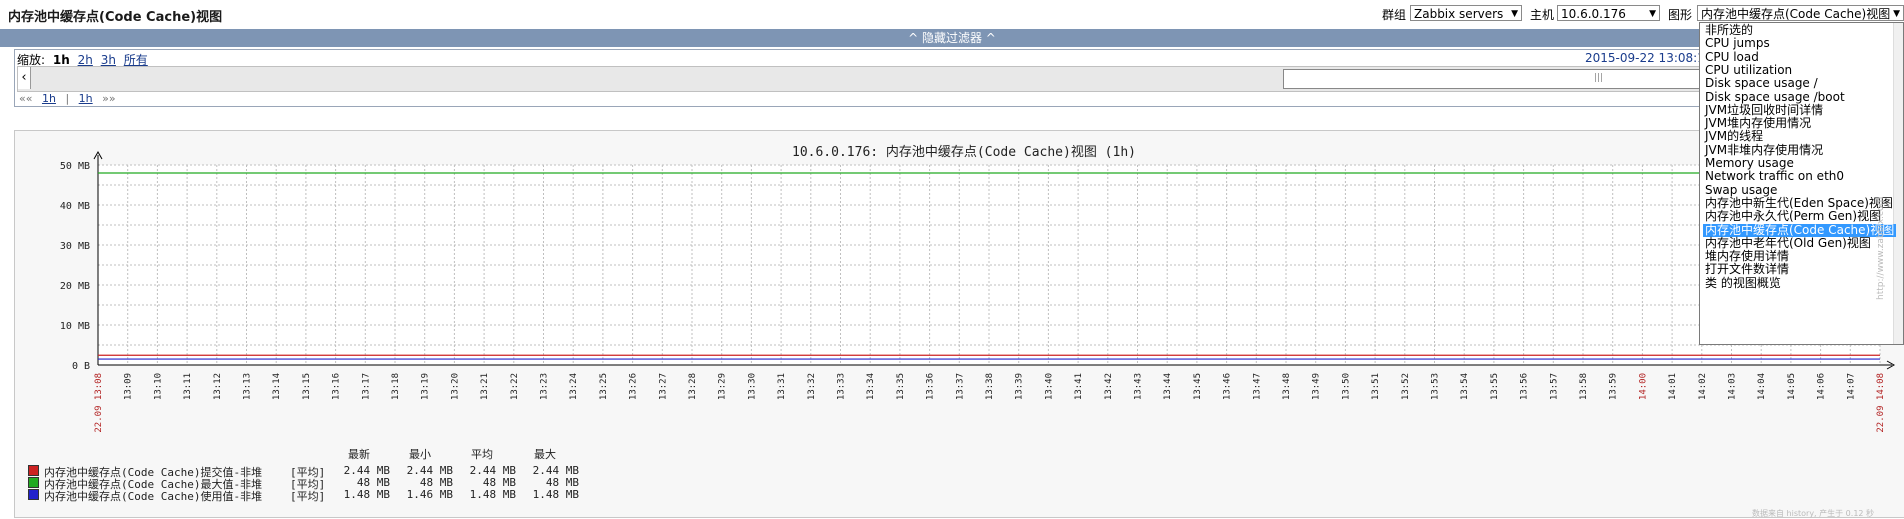 The width and height of the screenshot is (1904, 519). I want to click on x-tick-label: 13:44, so click(1168, 386).